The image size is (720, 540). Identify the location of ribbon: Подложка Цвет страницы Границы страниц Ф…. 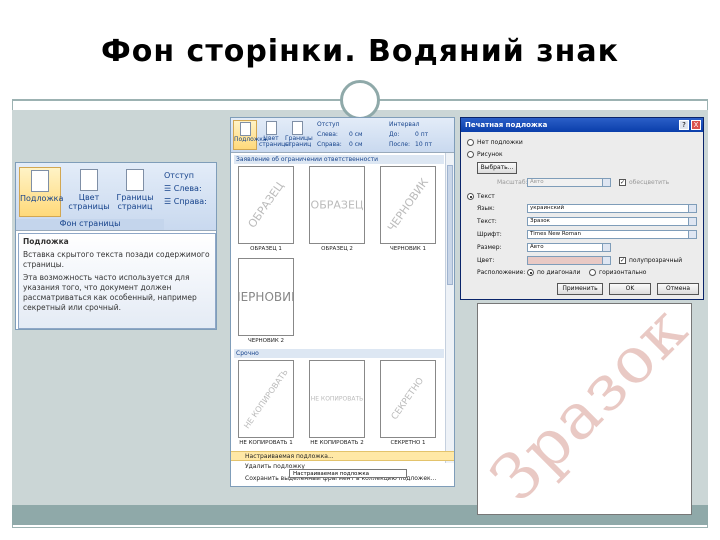
(116, 197).